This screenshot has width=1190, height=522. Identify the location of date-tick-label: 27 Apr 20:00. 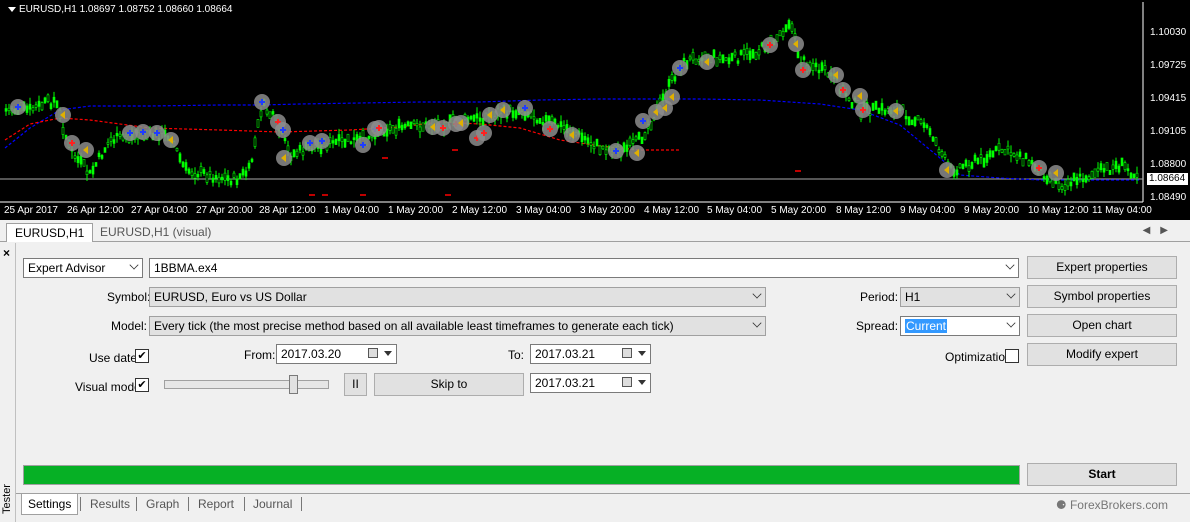
(224, 210).